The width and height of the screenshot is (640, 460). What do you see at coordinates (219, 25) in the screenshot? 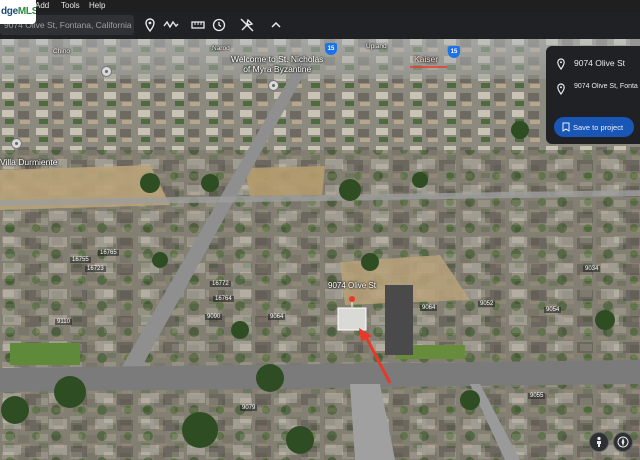
I see `history-icon` at bounding box center [219, 25].